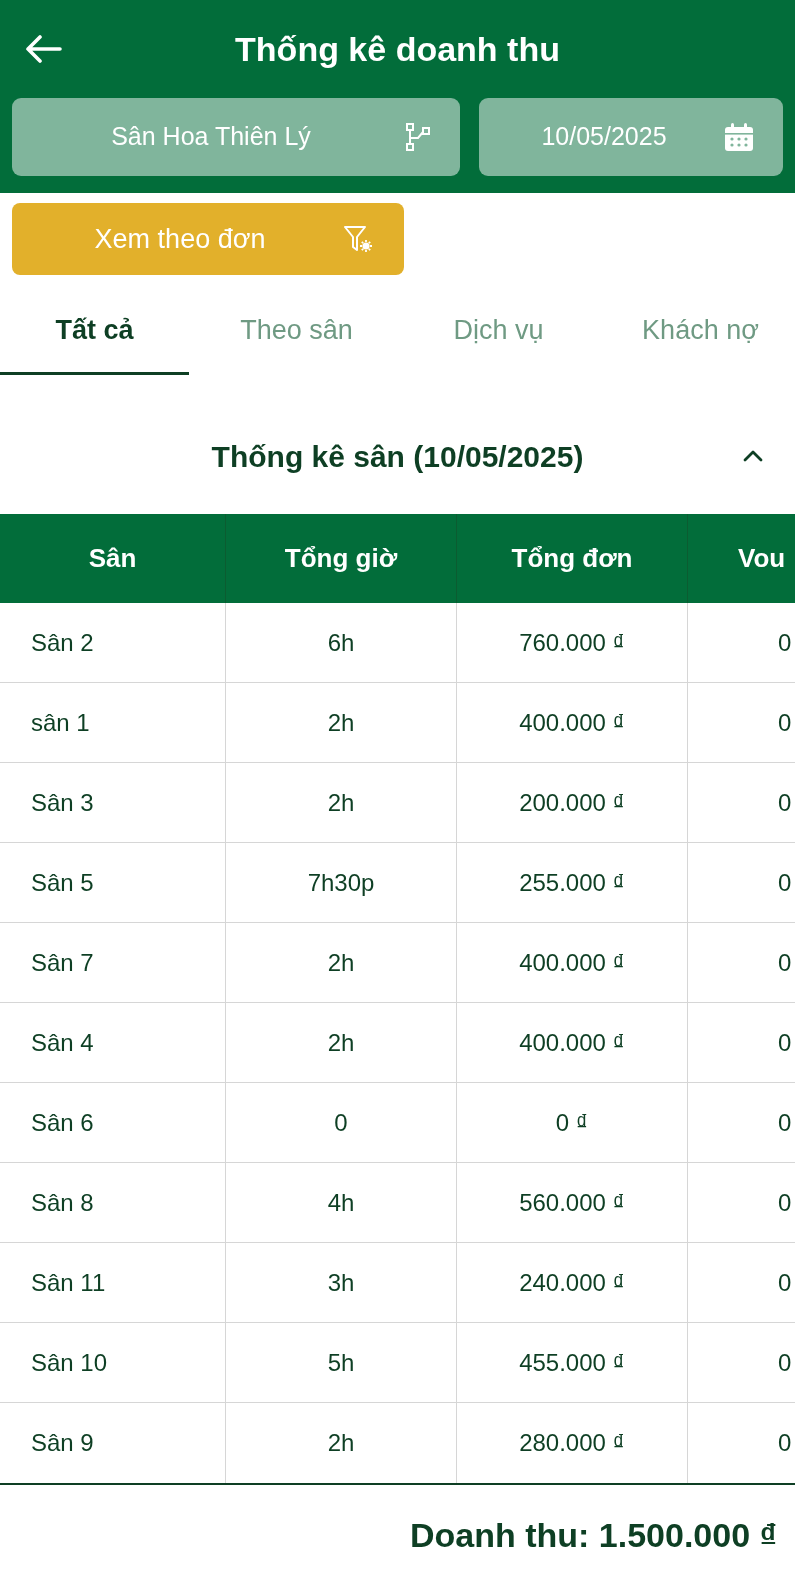 The height and width of the screenshot is (1587, 795). Describe the element at coordinates (739, 137) in the screenshot. I see `calendar-icon` at that location.